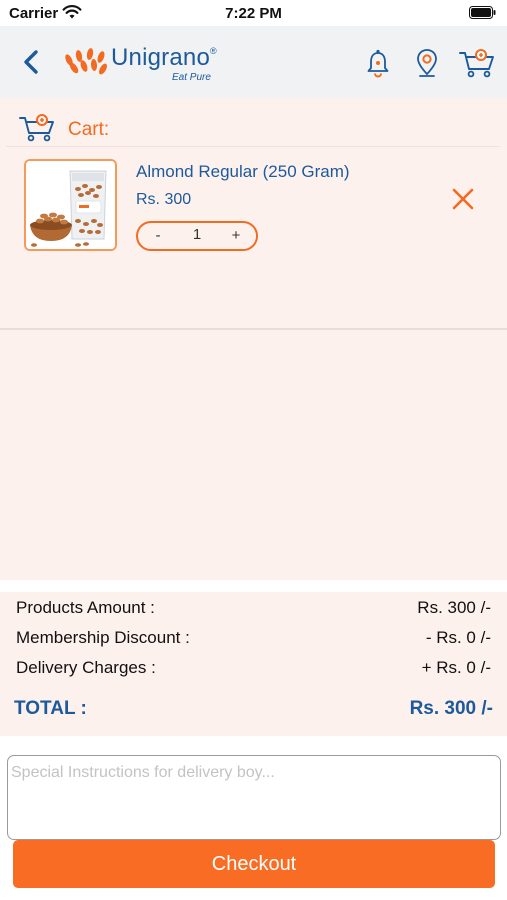 This screenshot has height=900, width=507. I want to click on brand-name: Unigrano®, so click(164, 57).